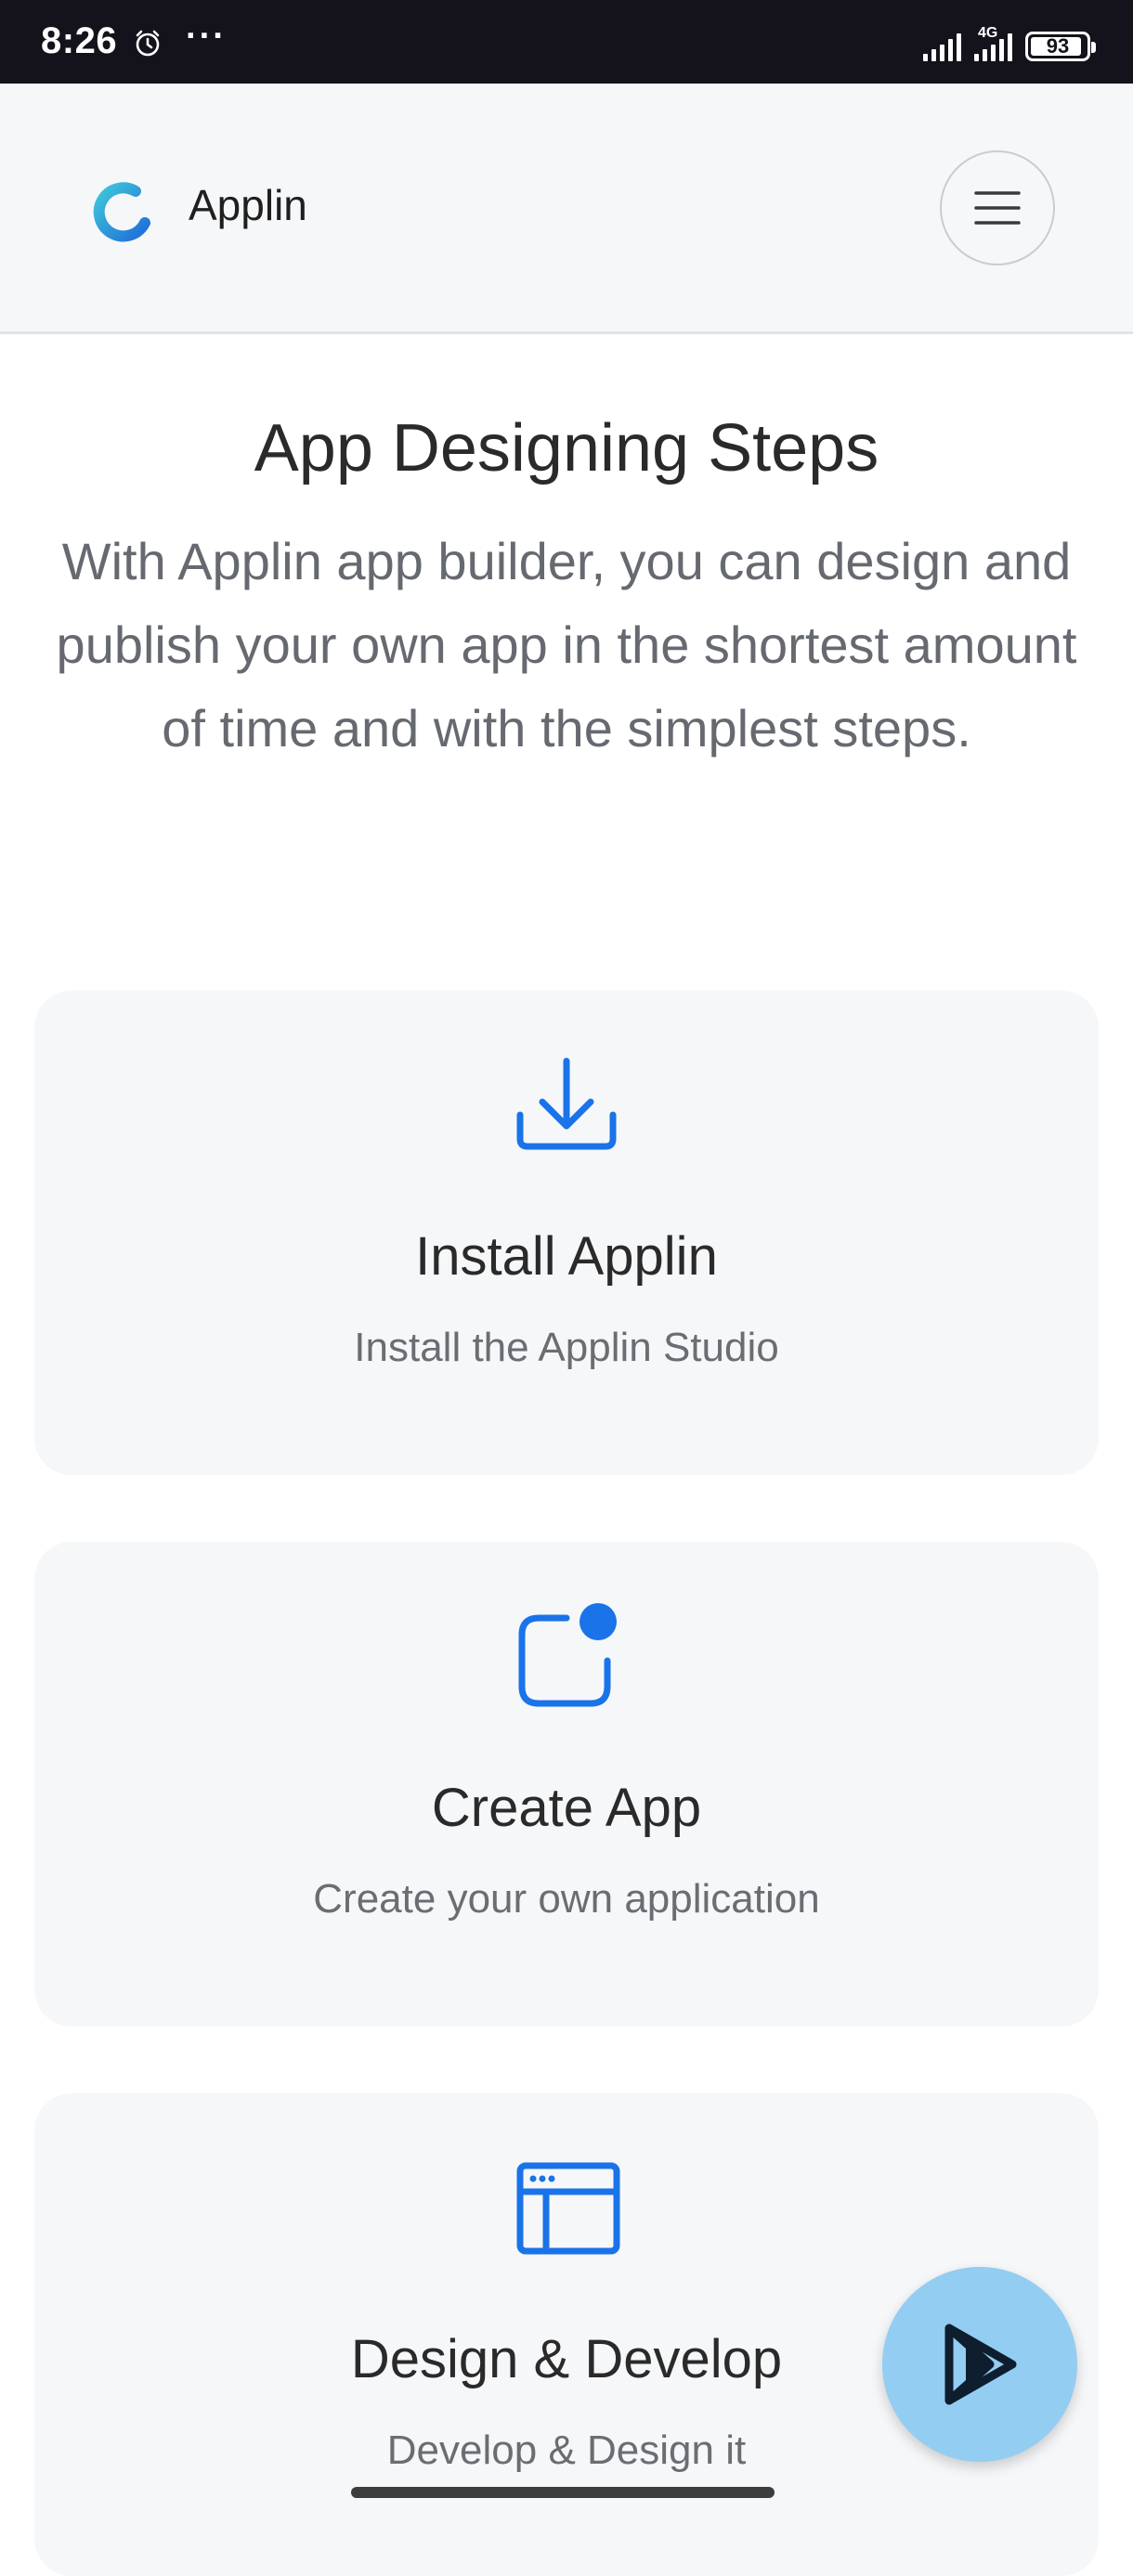 The image size is (1133, 2576). I want to click on hamburger-menu-icon, so click(998, 208).